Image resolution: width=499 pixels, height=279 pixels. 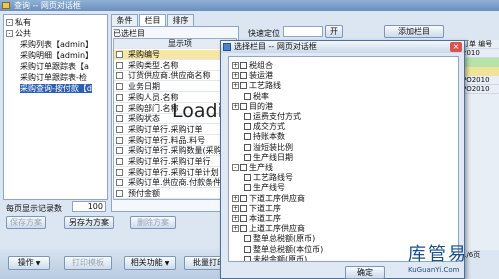 What do you see at coordinates (165, 129) in the screenshot?
I see `column-label: 采购订单行.采购订单` at bounding box center [165, 129].